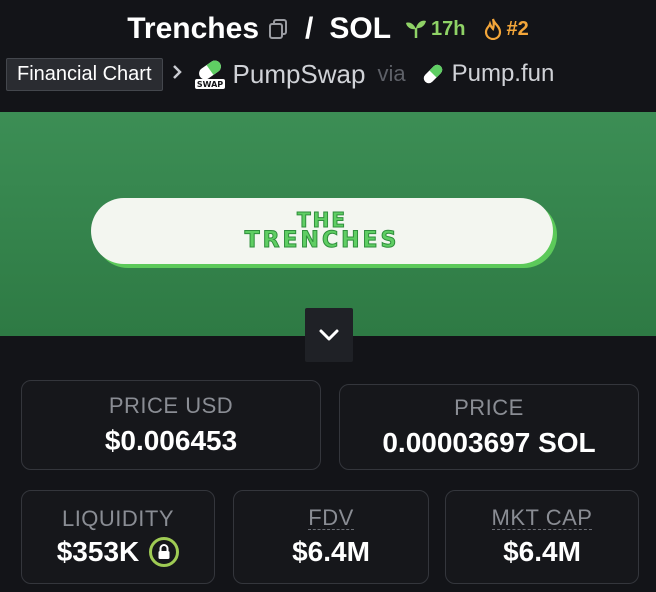 This screenshot has height=592, width=656. Describe the element at coordinates (299, 74) in the screenshot. I see `dex-name-link: PumpSwap` at that location.